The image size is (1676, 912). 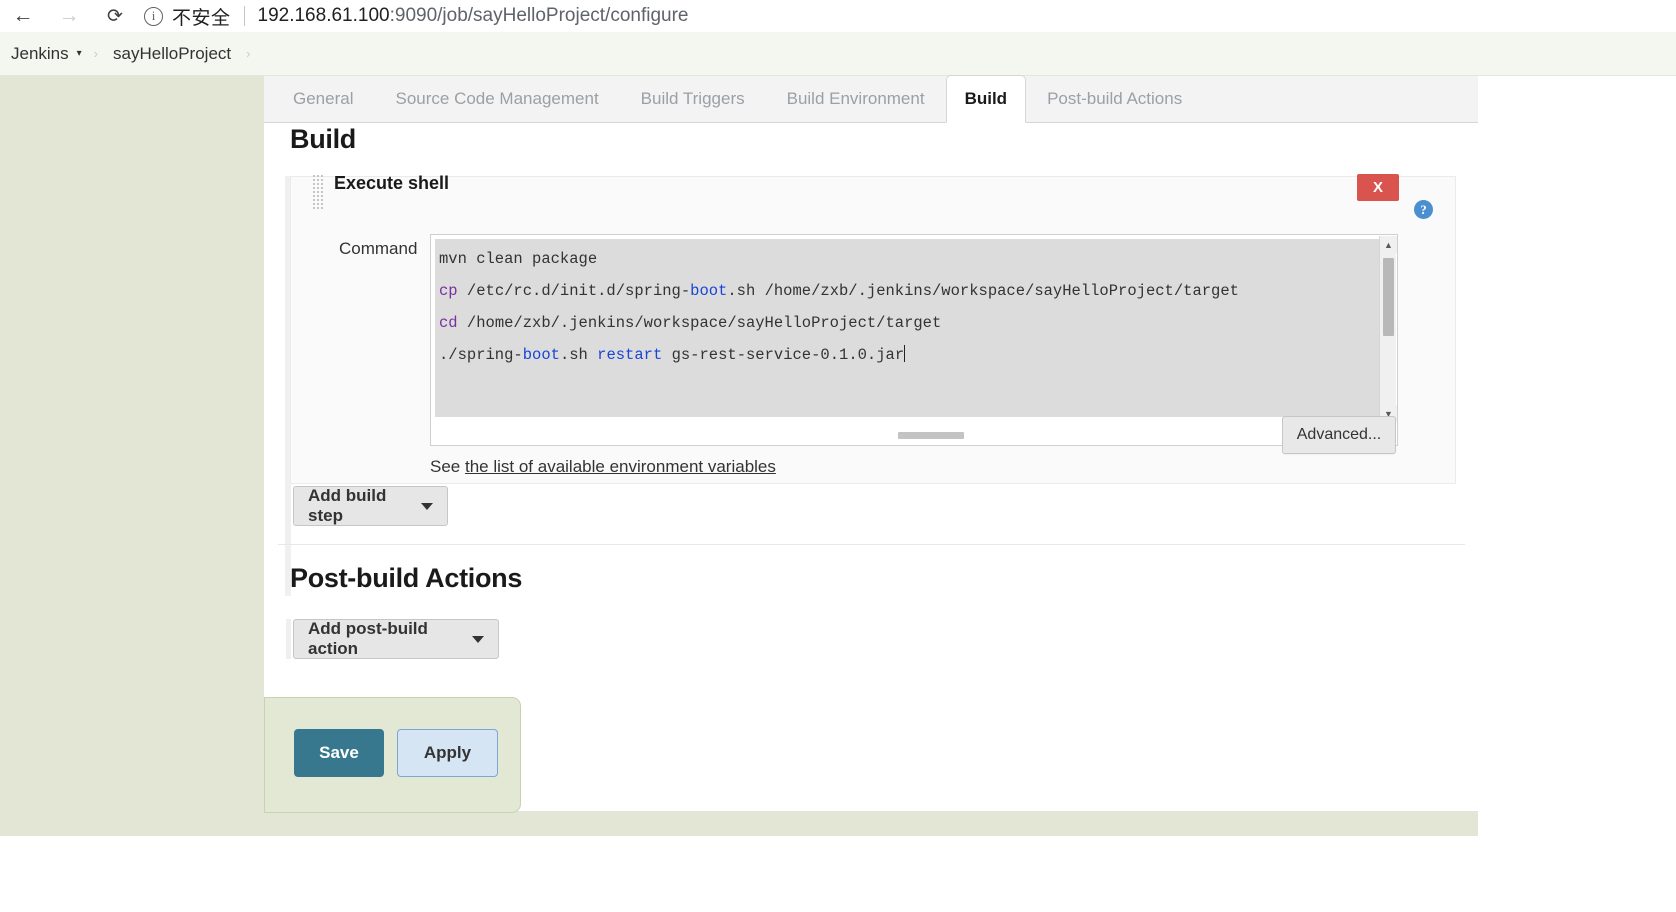 I want to click on horizontal-scroll-thumb, so click(x=931, y=435).